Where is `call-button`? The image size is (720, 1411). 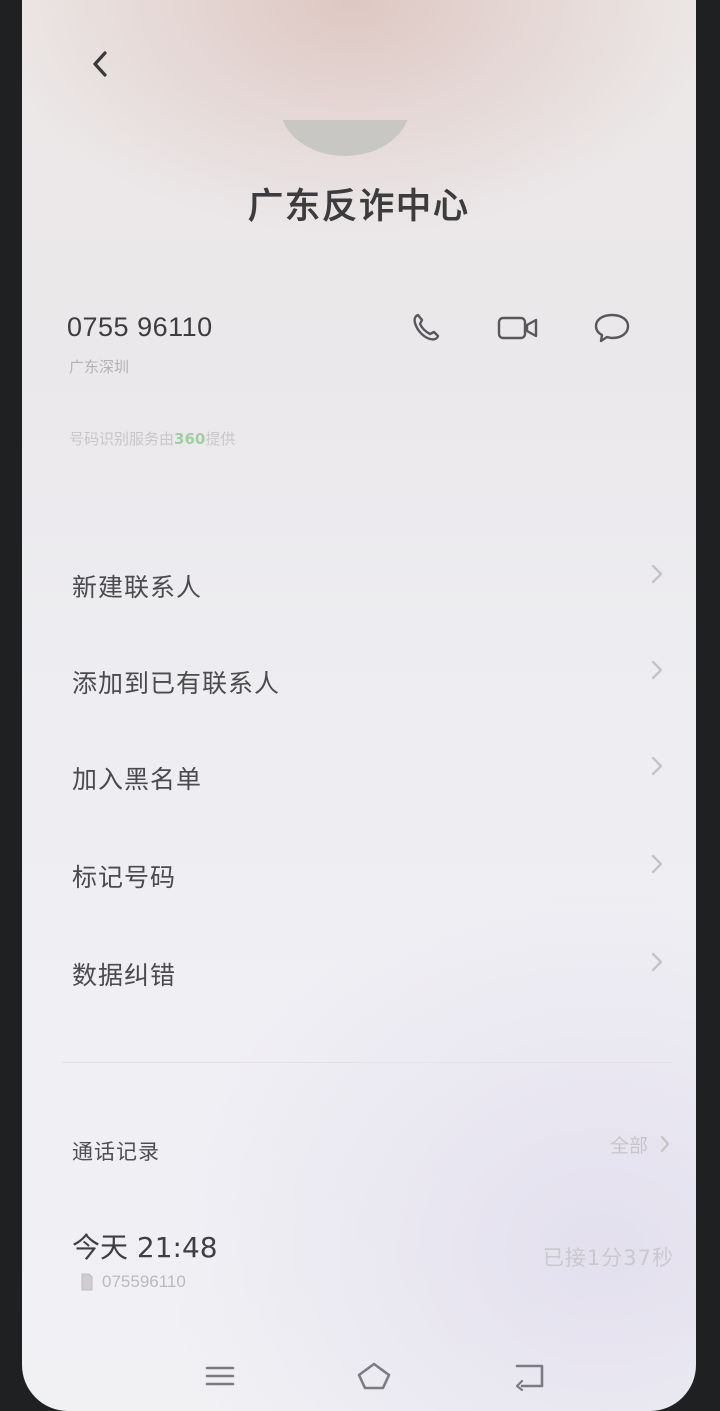 call-button is located at coordinates (426, 328).